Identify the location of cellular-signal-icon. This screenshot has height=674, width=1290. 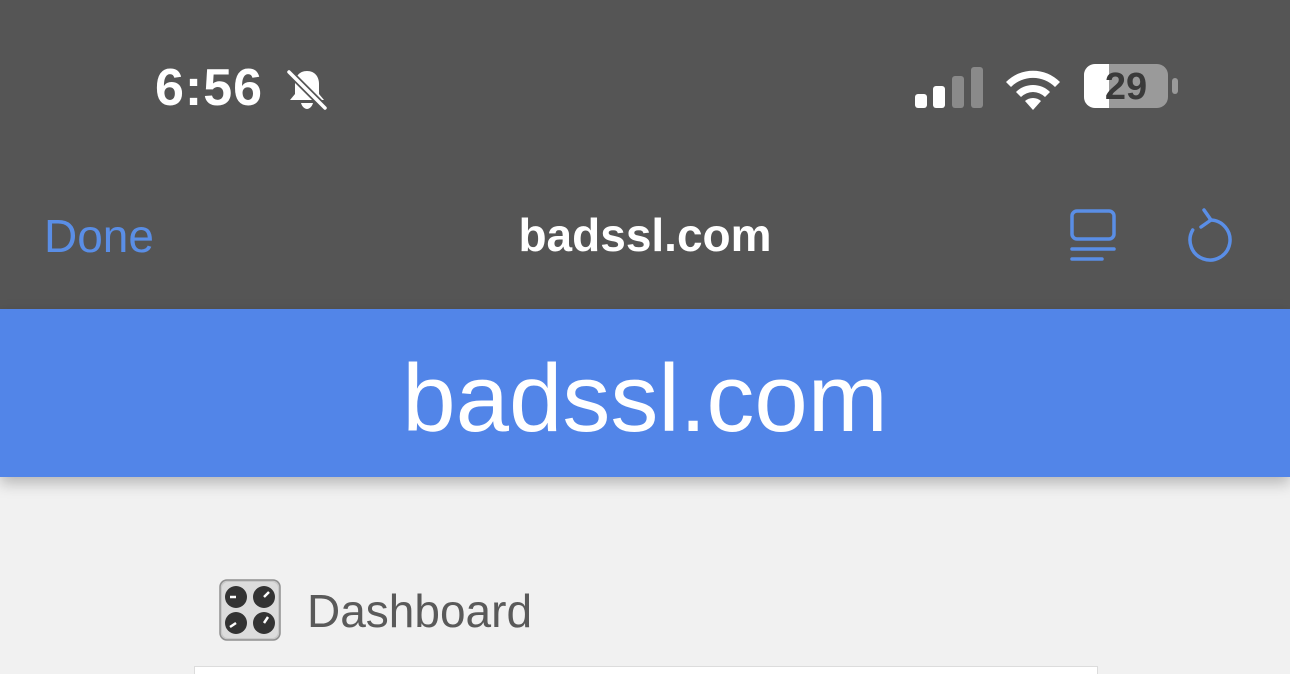
(949, 87).